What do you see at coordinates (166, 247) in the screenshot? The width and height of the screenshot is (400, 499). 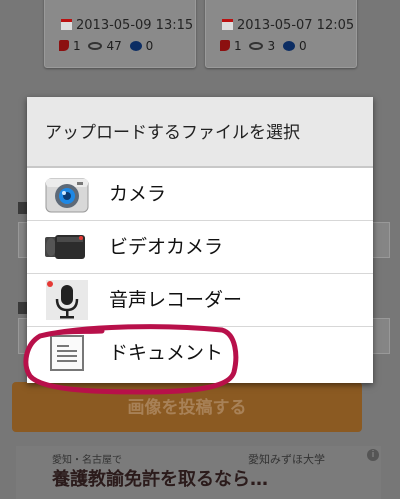 I see `option-label: ビデオカメラ` at bounding box center [166, 247].